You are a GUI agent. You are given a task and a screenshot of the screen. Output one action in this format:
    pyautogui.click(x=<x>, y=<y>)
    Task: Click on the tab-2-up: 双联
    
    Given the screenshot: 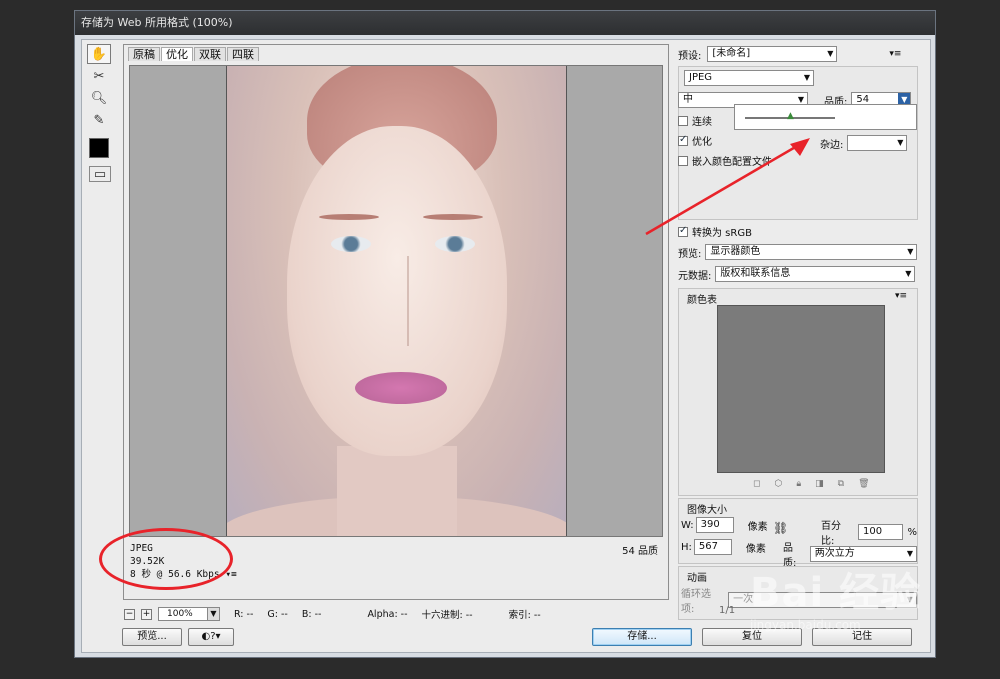 What is the action you would take?
    pyautogui.click(x=210, y=54)
    